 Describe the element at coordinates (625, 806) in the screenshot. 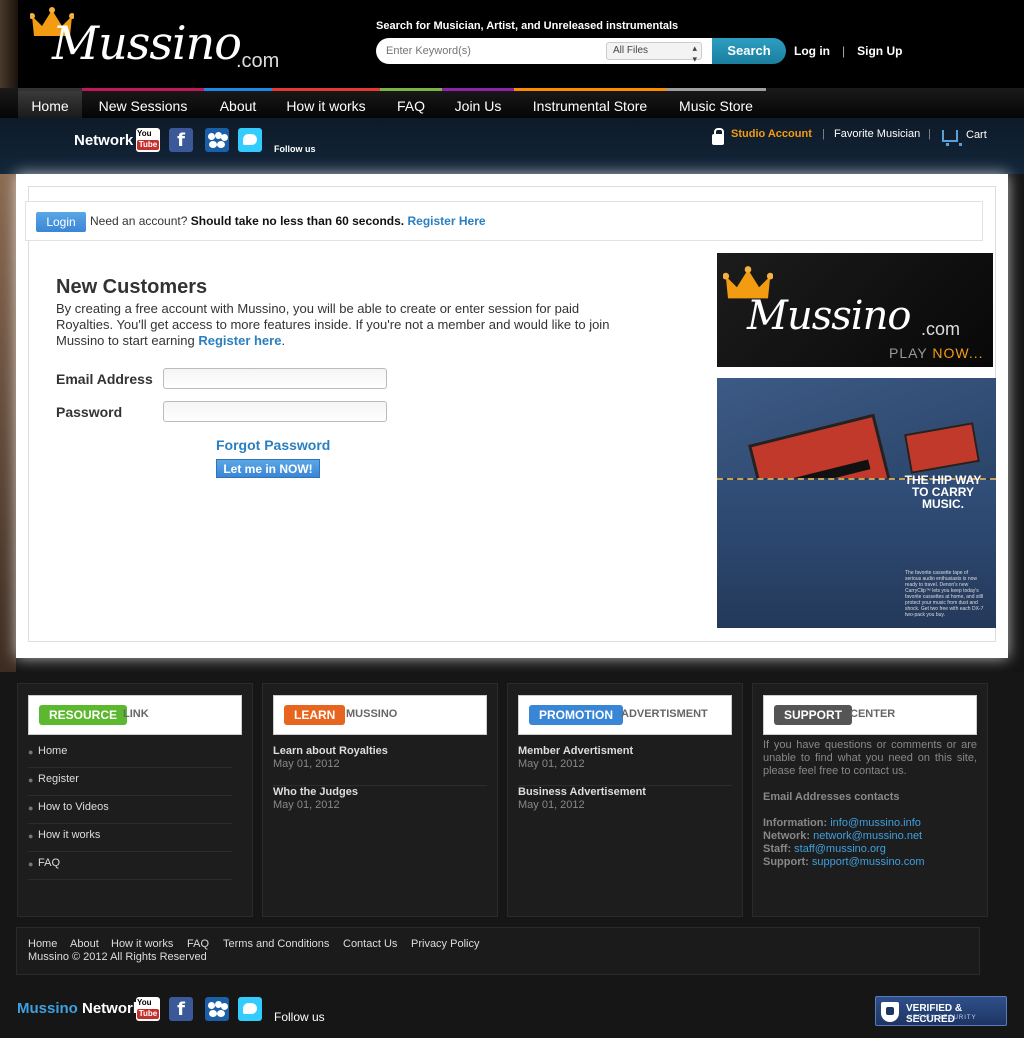

I see `list-item: Business Advertisement May 01, 2012` at that location.